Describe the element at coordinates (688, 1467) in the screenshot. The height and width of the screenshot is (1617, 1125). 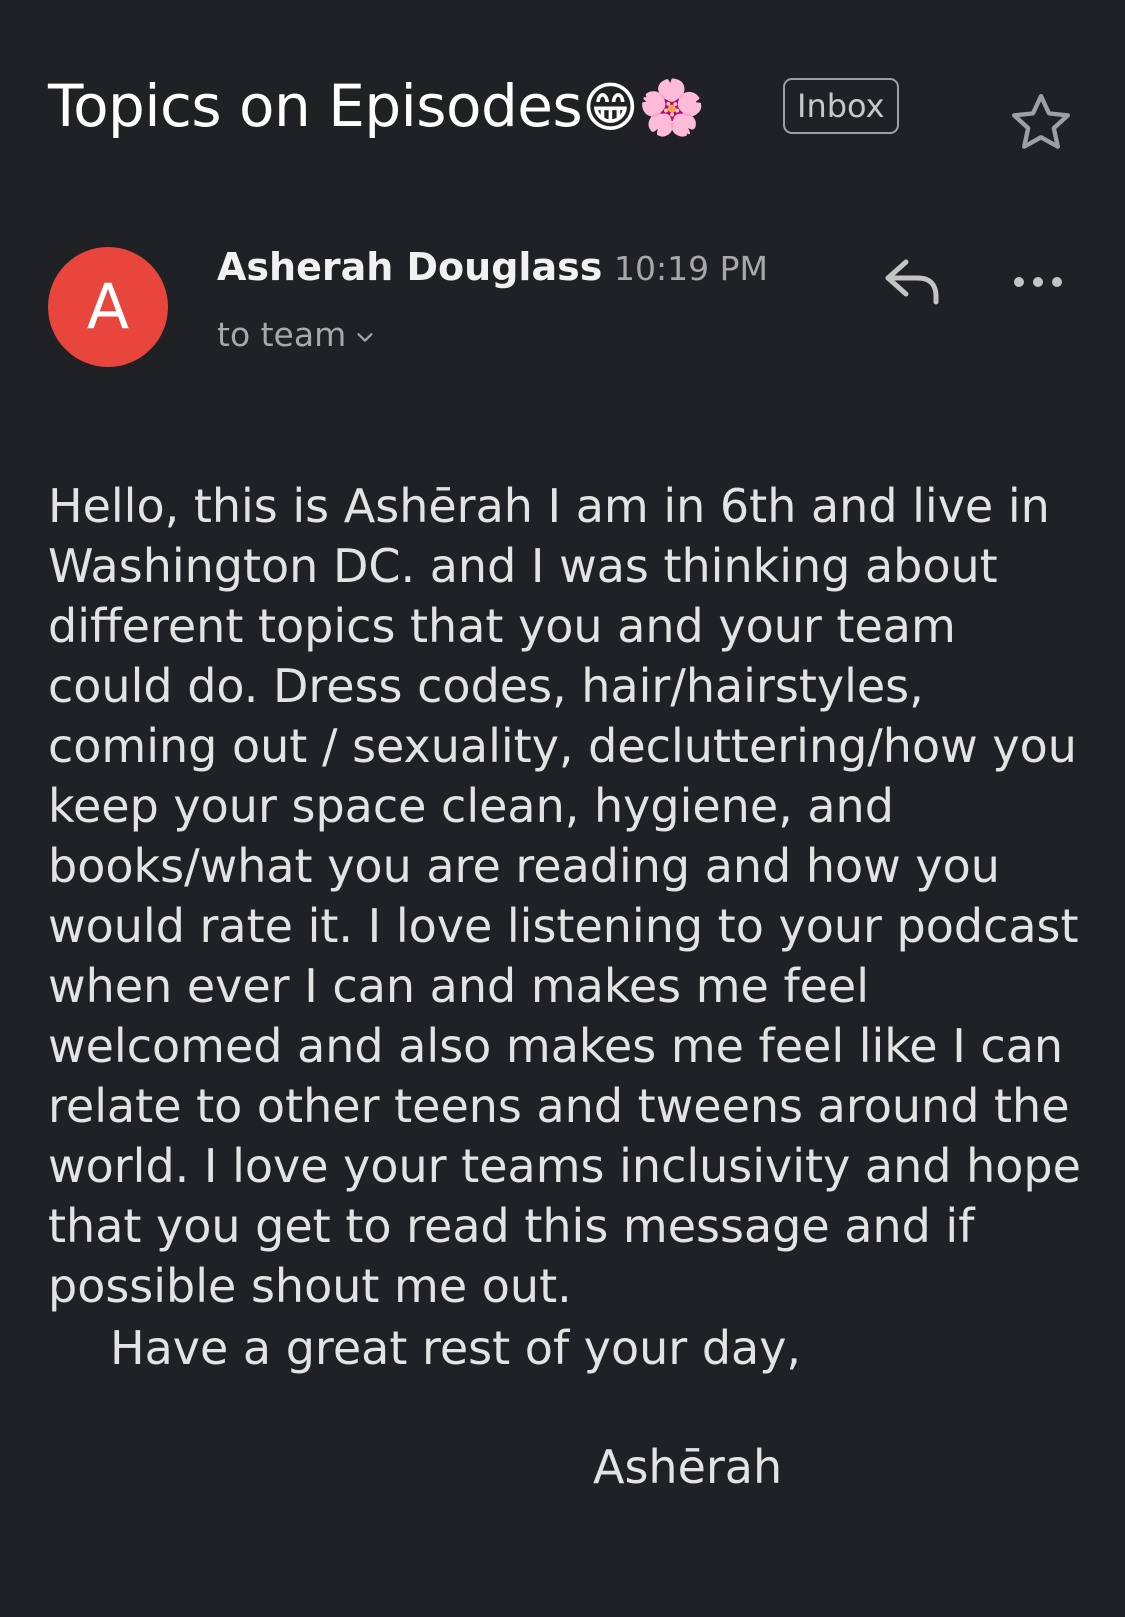
I see `email-signature: Ashērah` at that location.